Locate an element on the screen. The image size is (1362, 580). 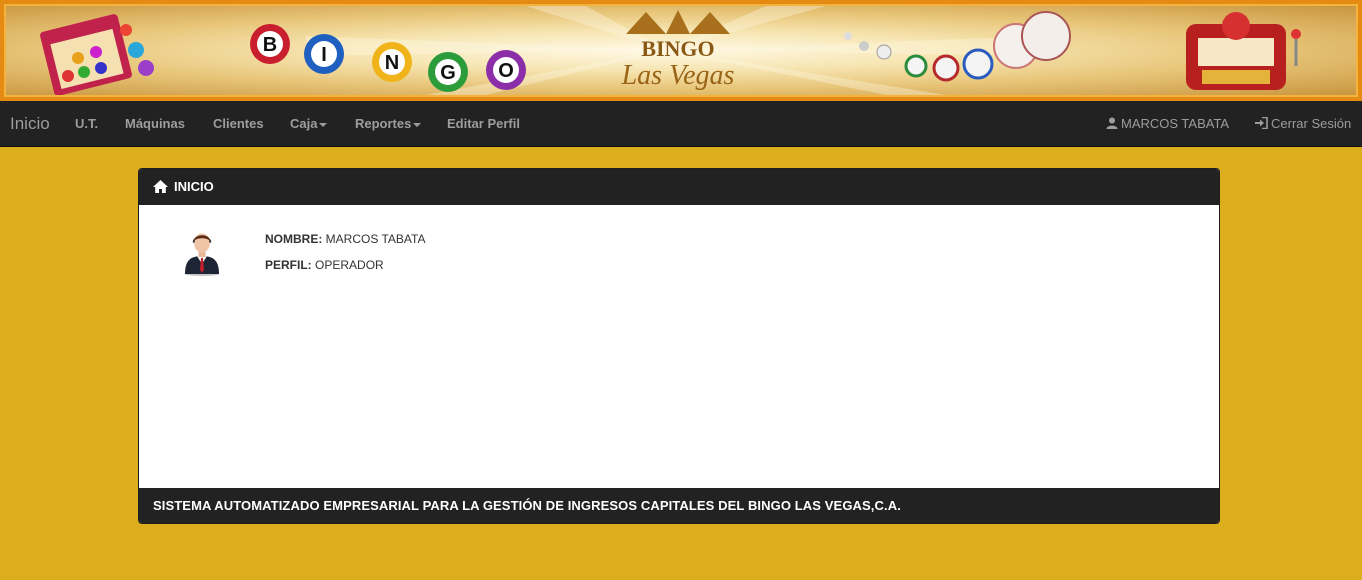
logout-link: Cerrar Sesión is located at coordinates (1303, 124).